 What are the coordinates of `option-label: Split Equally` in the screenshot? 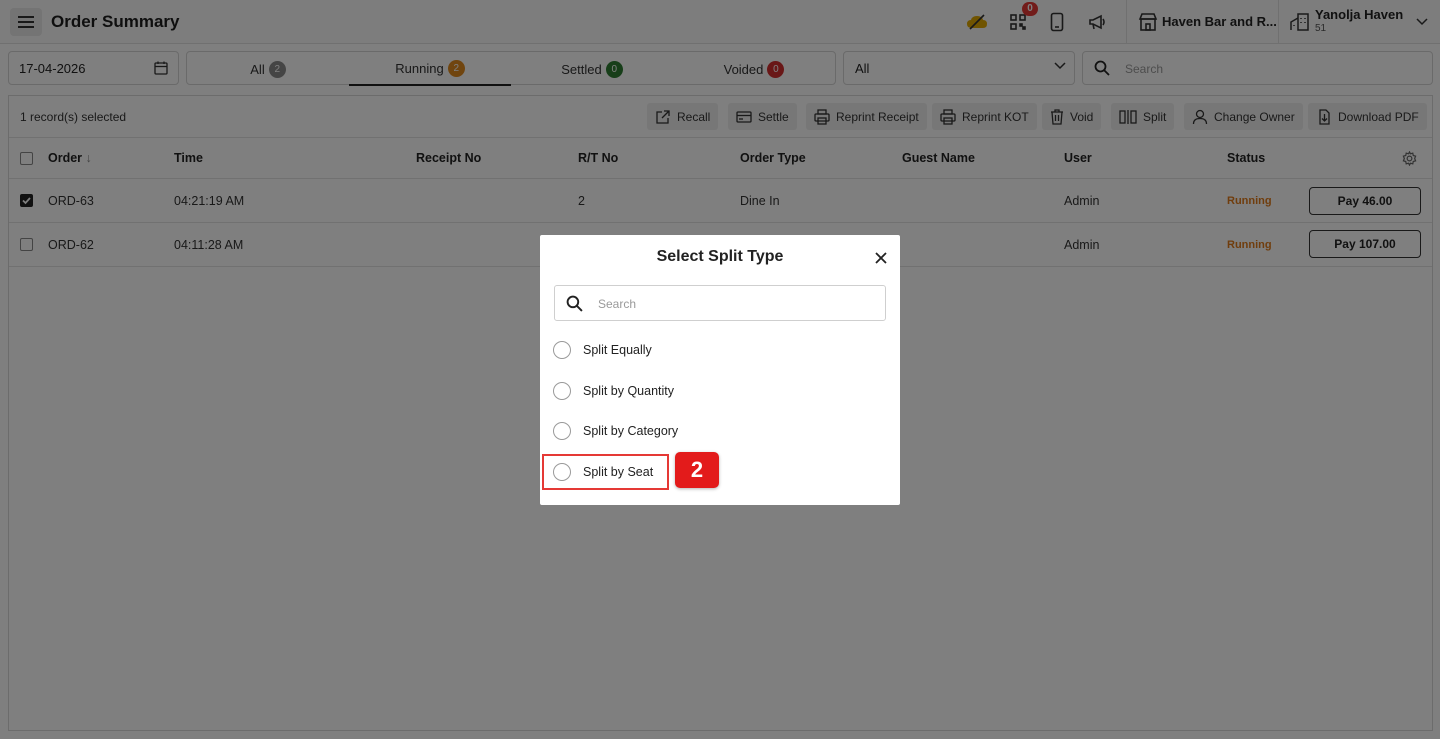 It's located at (617, 350).